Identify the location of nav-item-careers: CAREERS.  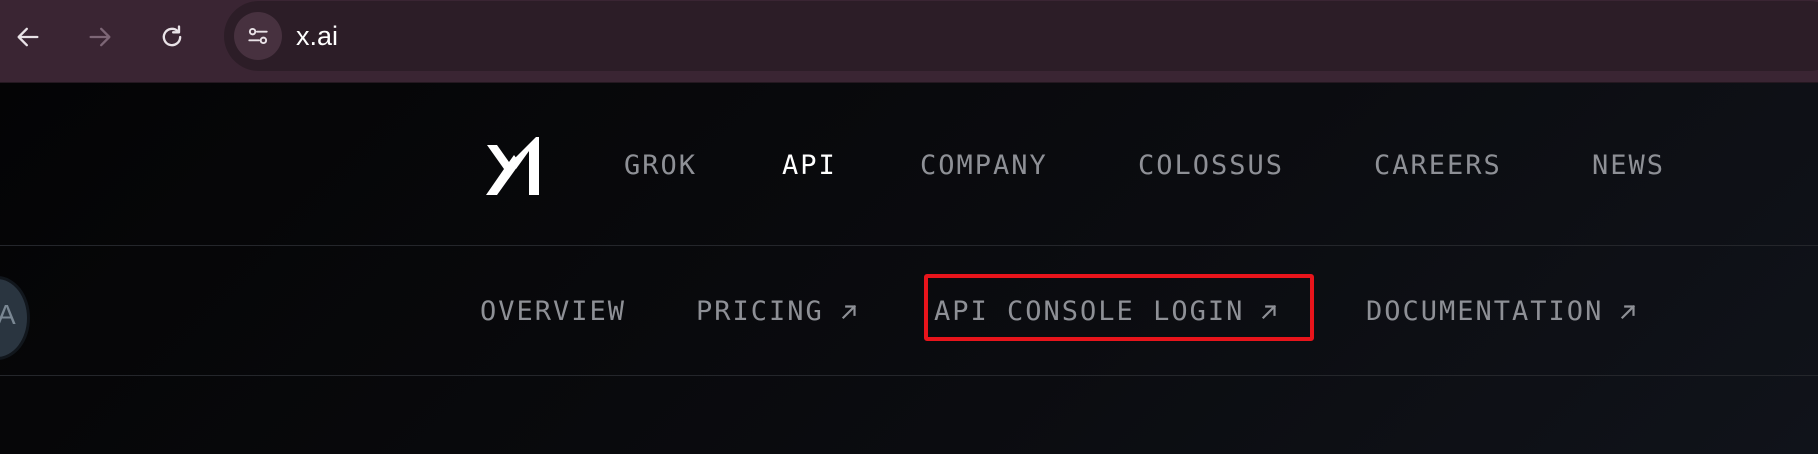
(1438, 166).